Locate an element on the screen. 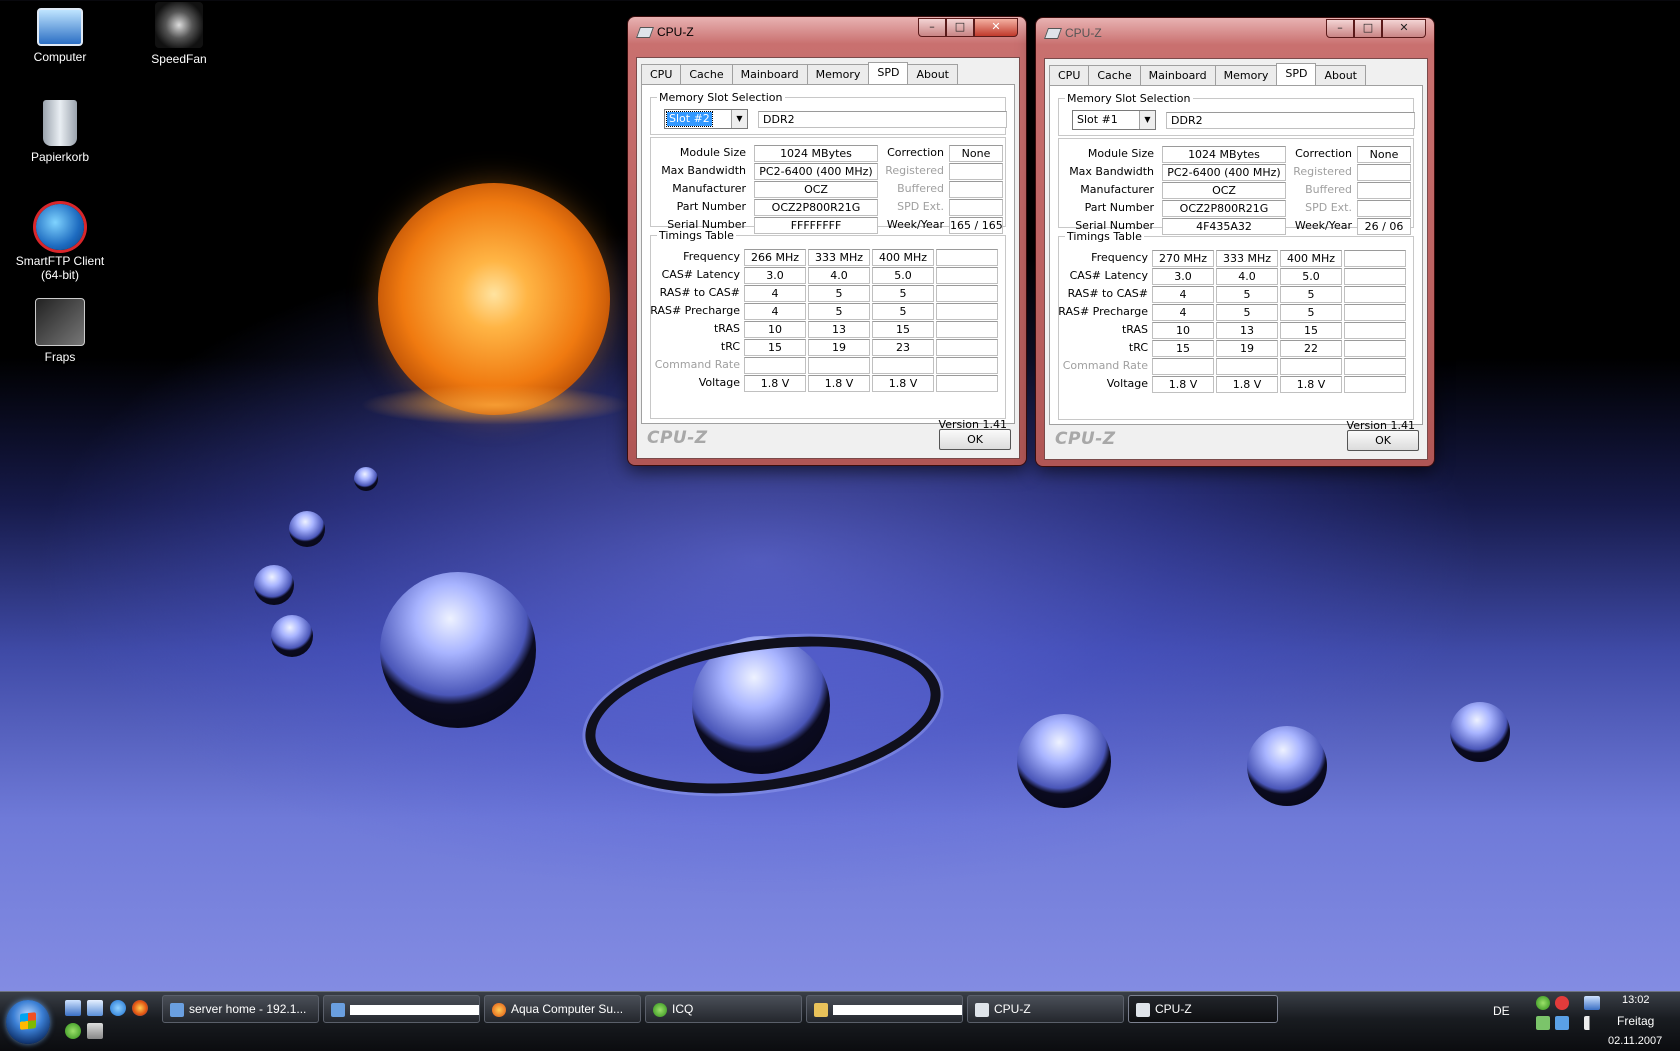 This screenshot has height=1051, width=1680. recycle-bin-icon is located at coordinates (60, 123).